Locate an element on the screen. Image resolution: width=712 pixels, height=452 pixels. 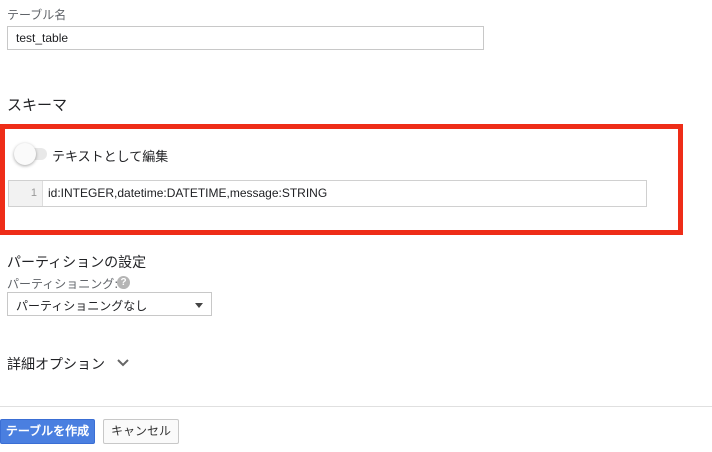
chevron-down-icon is located at coordinates (123, 363).